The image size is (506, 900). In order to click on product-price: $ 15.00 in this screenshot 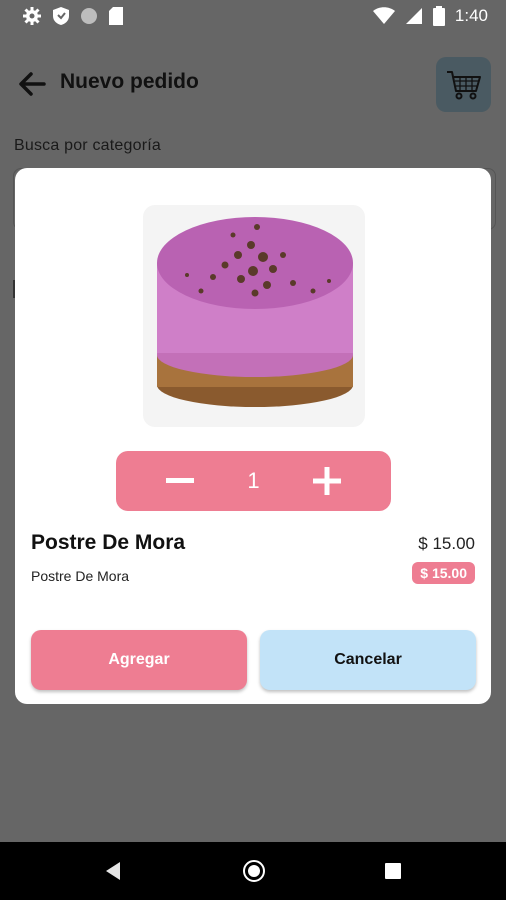, I will do `click(446, 543)`.